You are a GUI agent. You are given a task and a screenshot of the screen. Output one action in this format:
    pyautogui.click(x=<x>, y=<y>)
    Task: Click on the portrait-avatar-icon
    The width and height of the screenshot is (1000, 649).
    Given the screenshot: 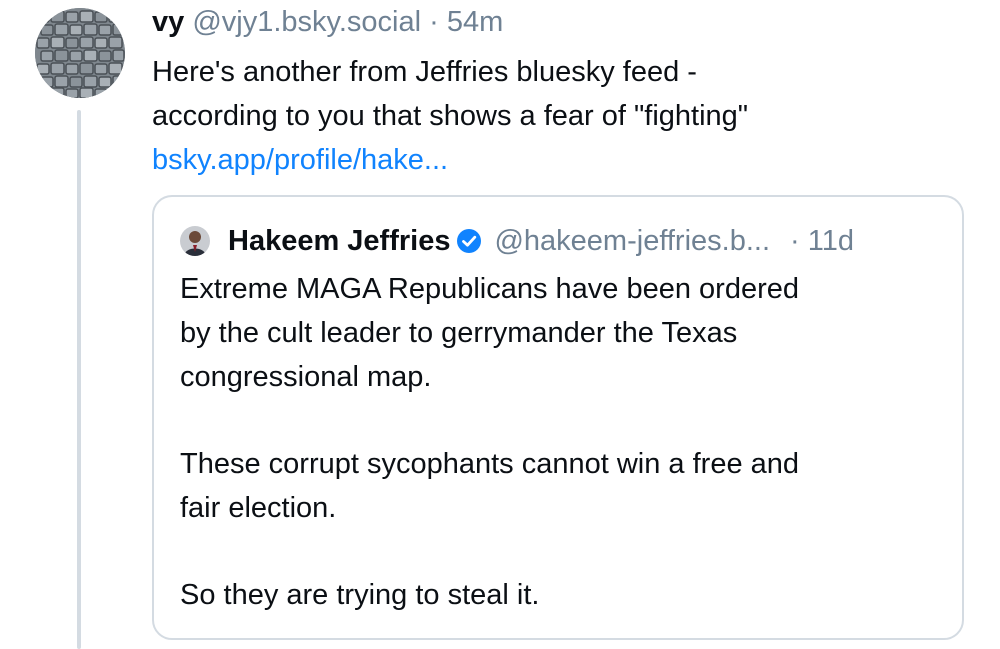 What is the action you would take?
    pyautogui.click(x=195, y=241)
    